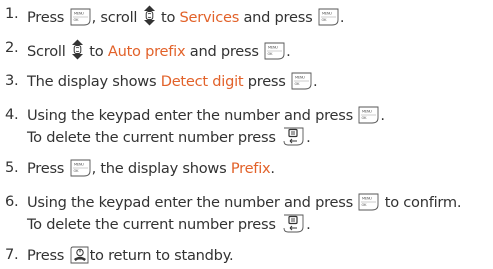 This screenshot has height=269, width=493. I want to click on step-number: 2., so click(12, 47).